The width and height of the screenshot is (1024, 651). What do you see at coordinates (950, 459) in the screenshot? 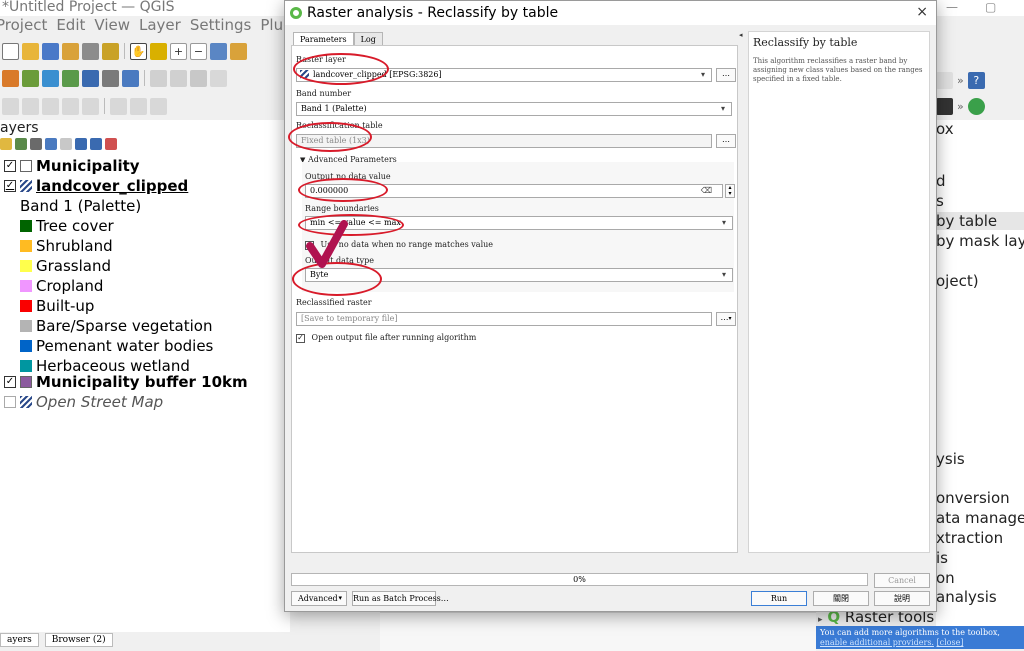
I see `toolbox-group: ysis` at bounding box center [950, 459].